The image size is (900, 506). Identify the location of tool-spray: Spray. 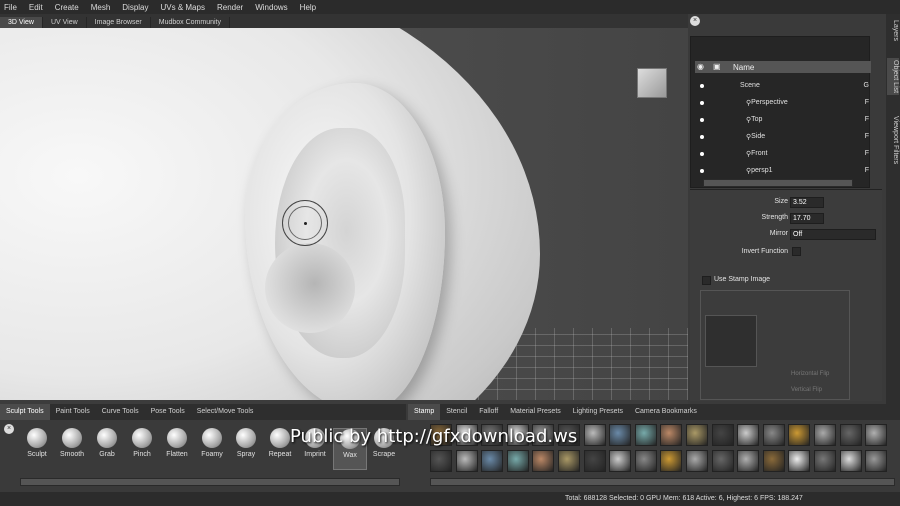
(246, 449).